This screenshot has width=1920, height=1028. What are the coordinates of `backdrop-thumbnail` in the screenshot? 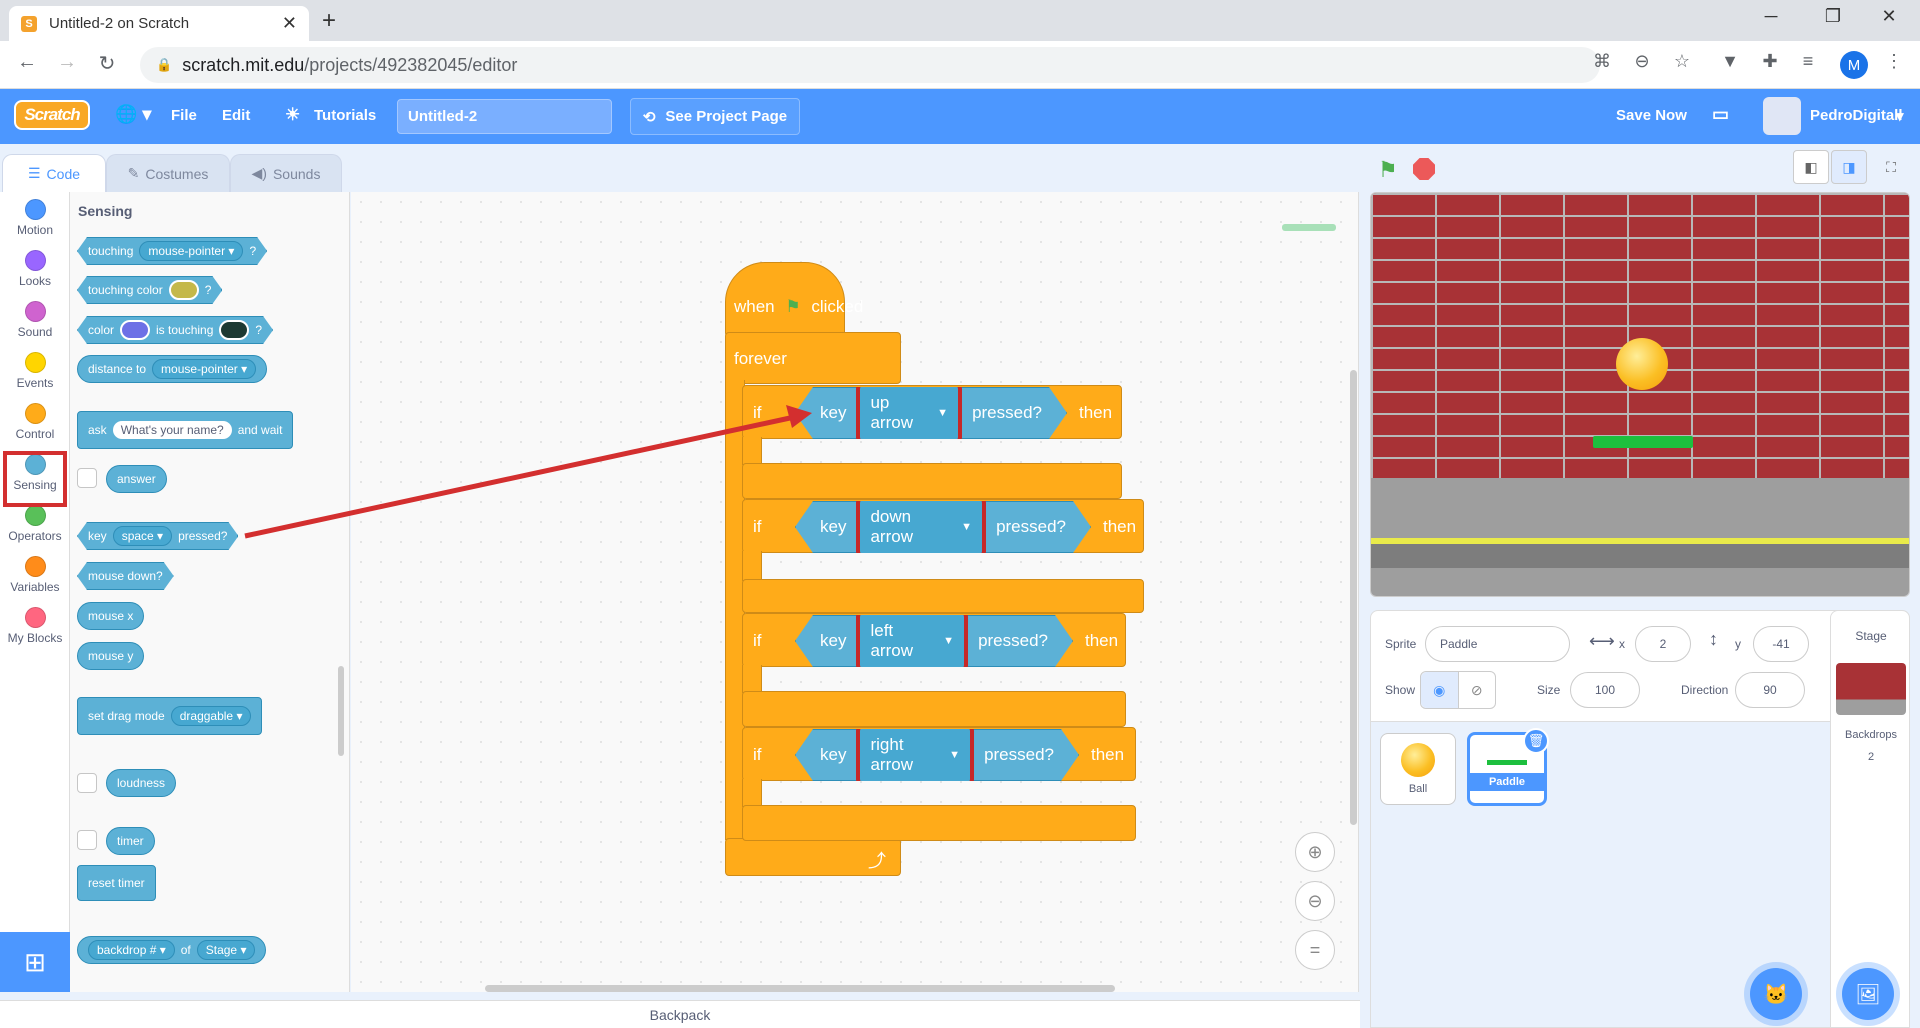 It's located at (1871, 689).